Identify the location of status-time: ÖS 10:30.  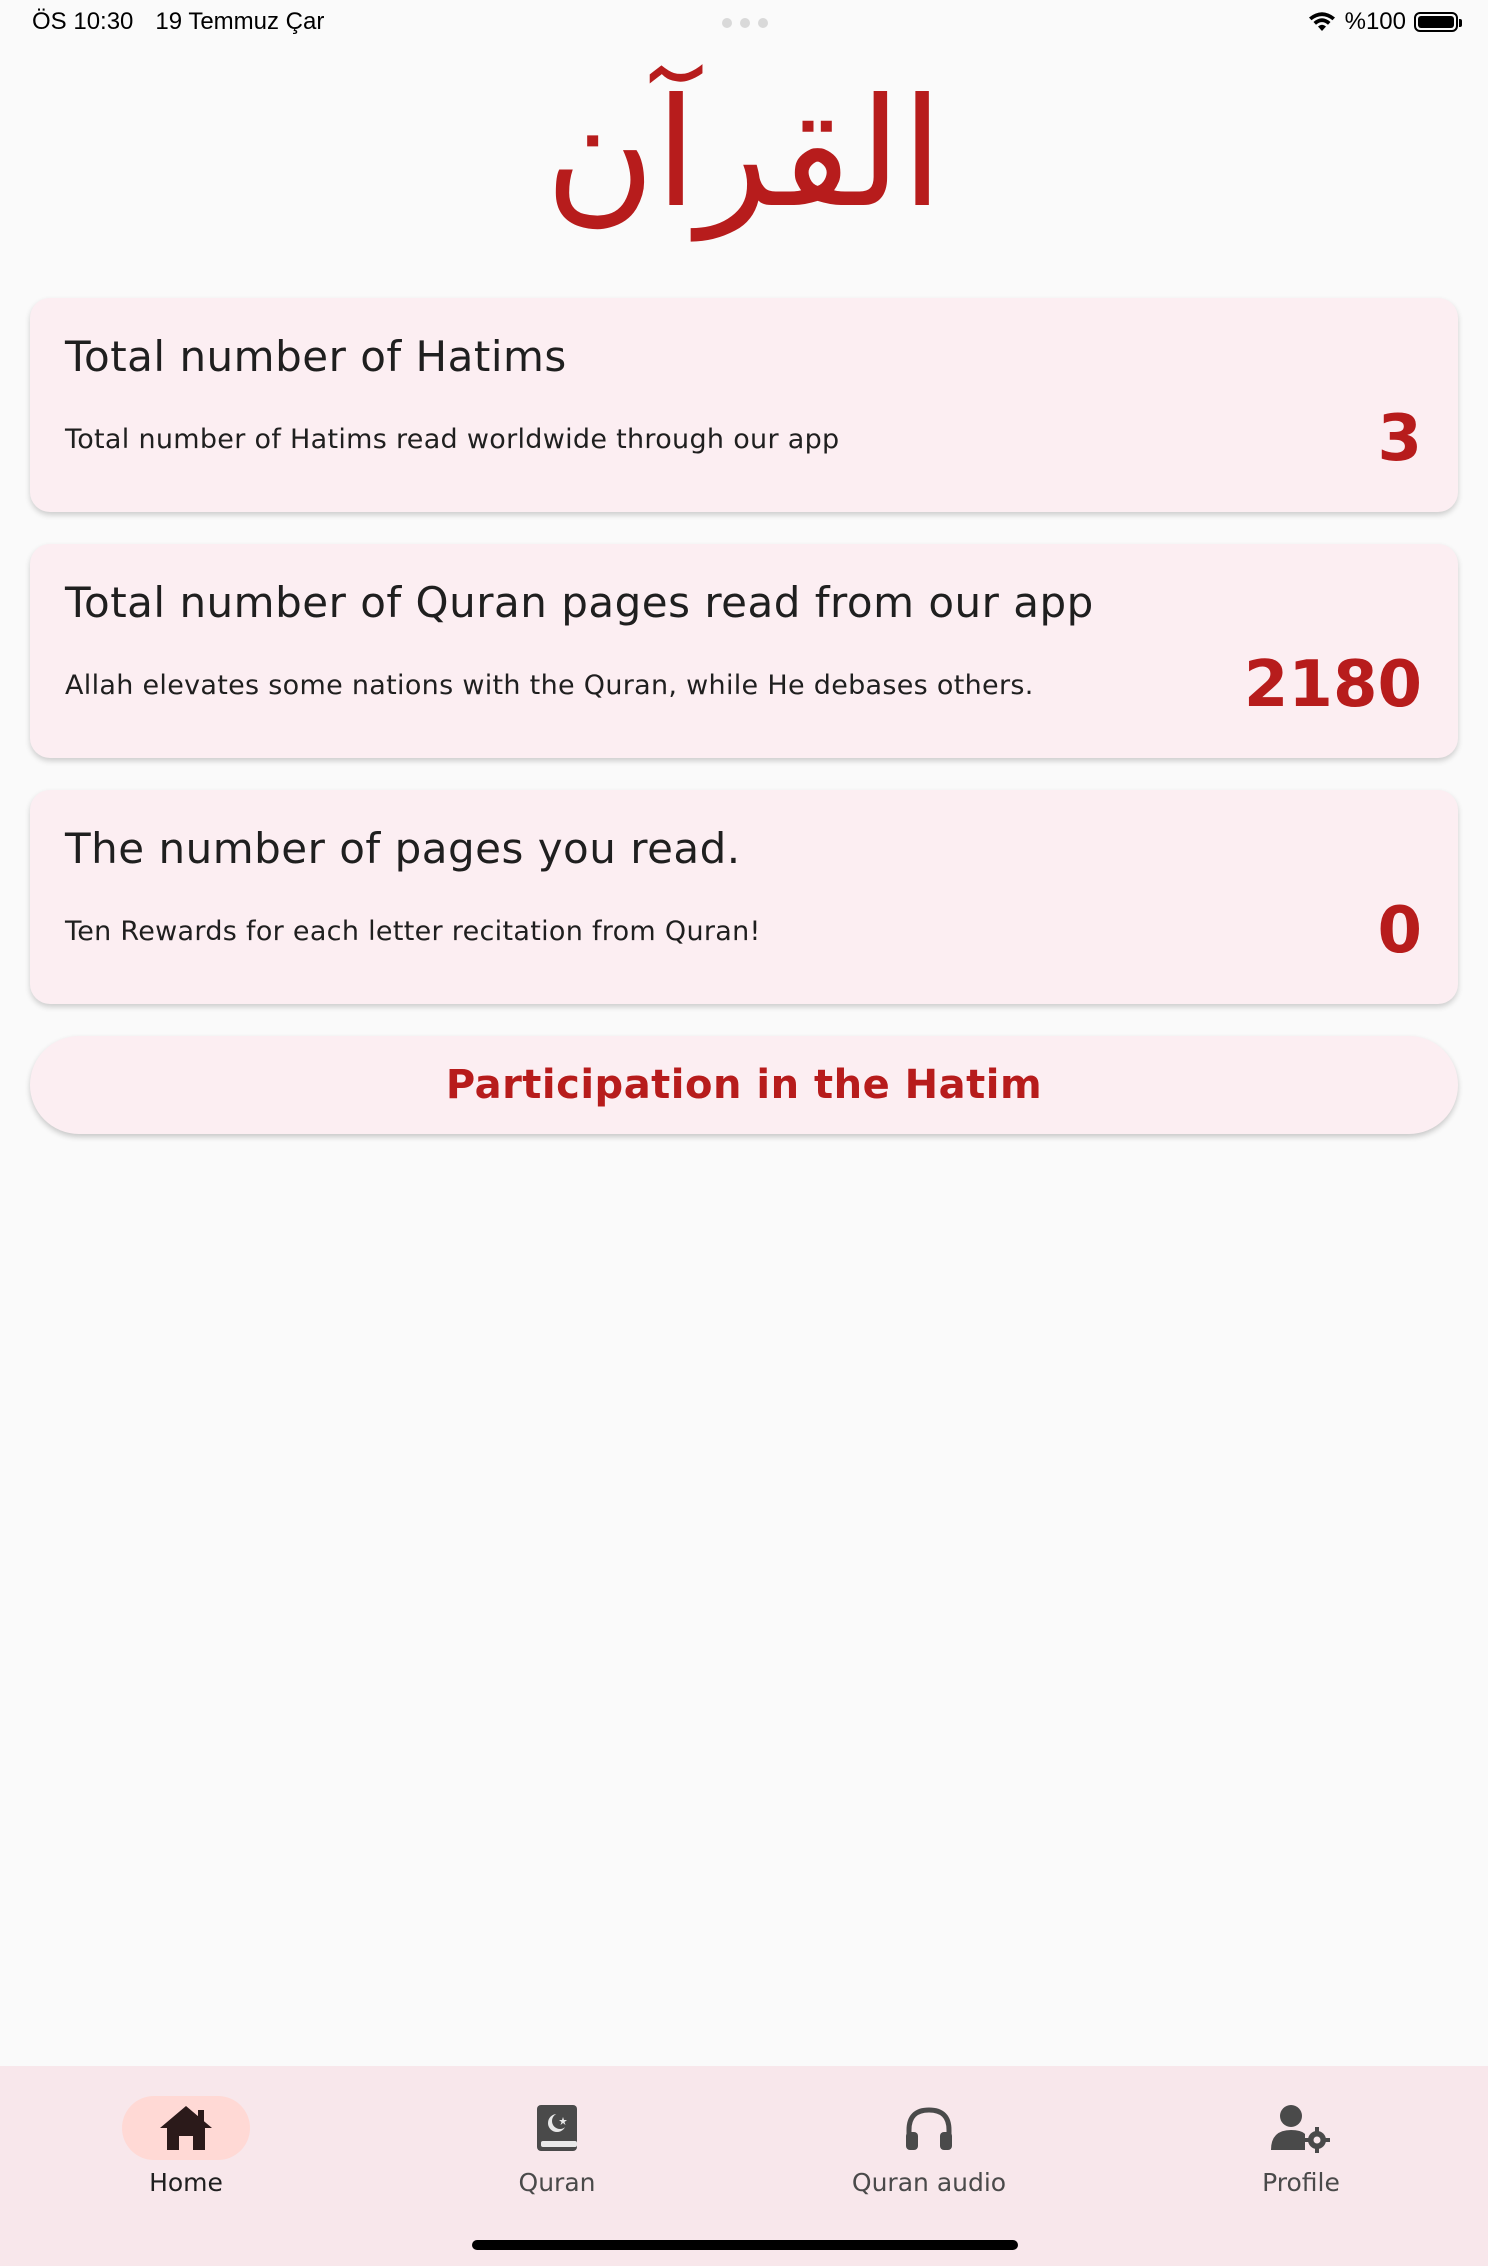
(83, 21).